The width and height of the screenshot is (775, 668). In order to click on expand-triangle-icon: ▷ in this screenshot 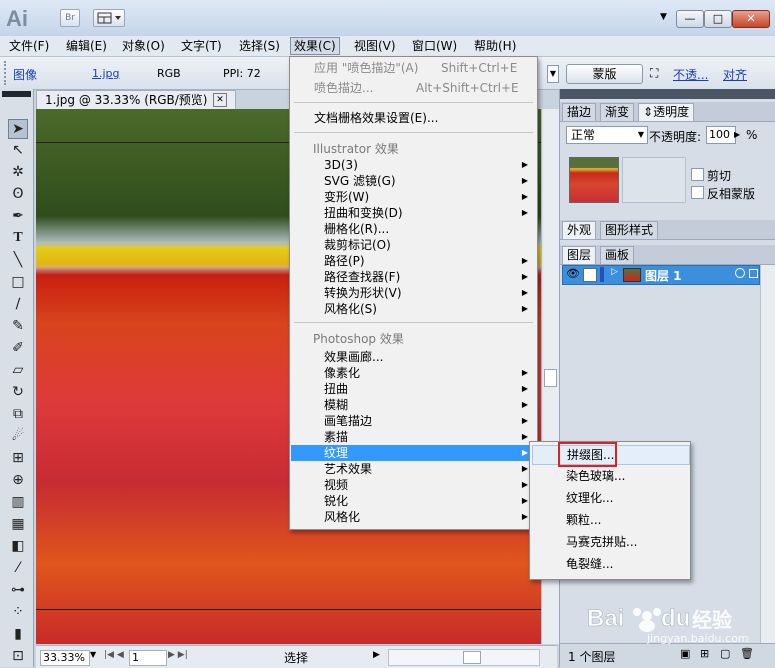, I will do `click(614, 272)`.